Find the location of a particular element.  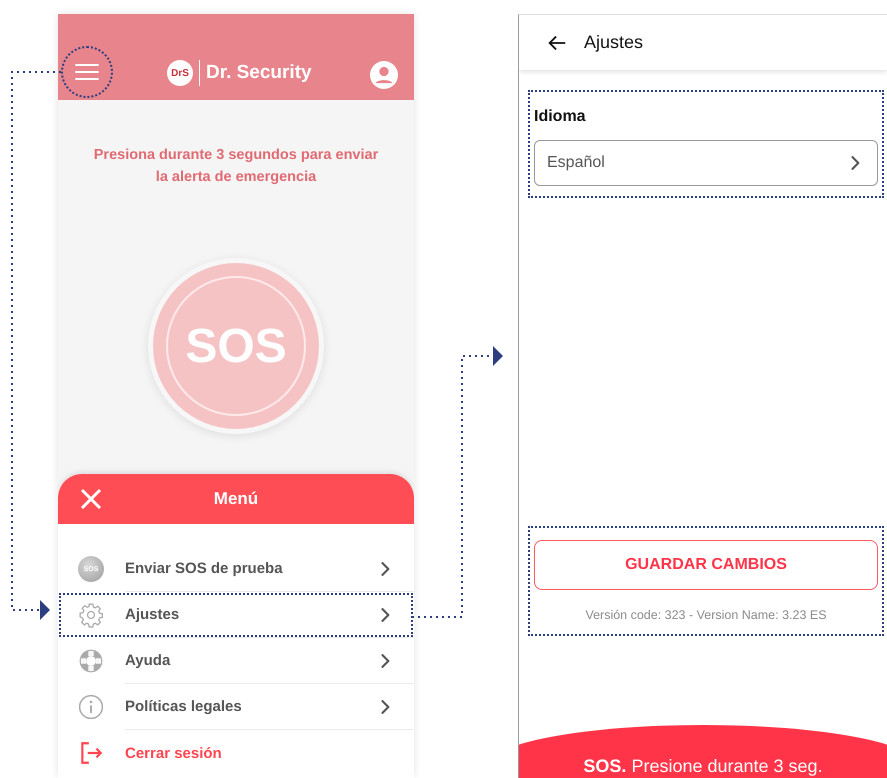

profile-icon is located at coordinates (384, 75).